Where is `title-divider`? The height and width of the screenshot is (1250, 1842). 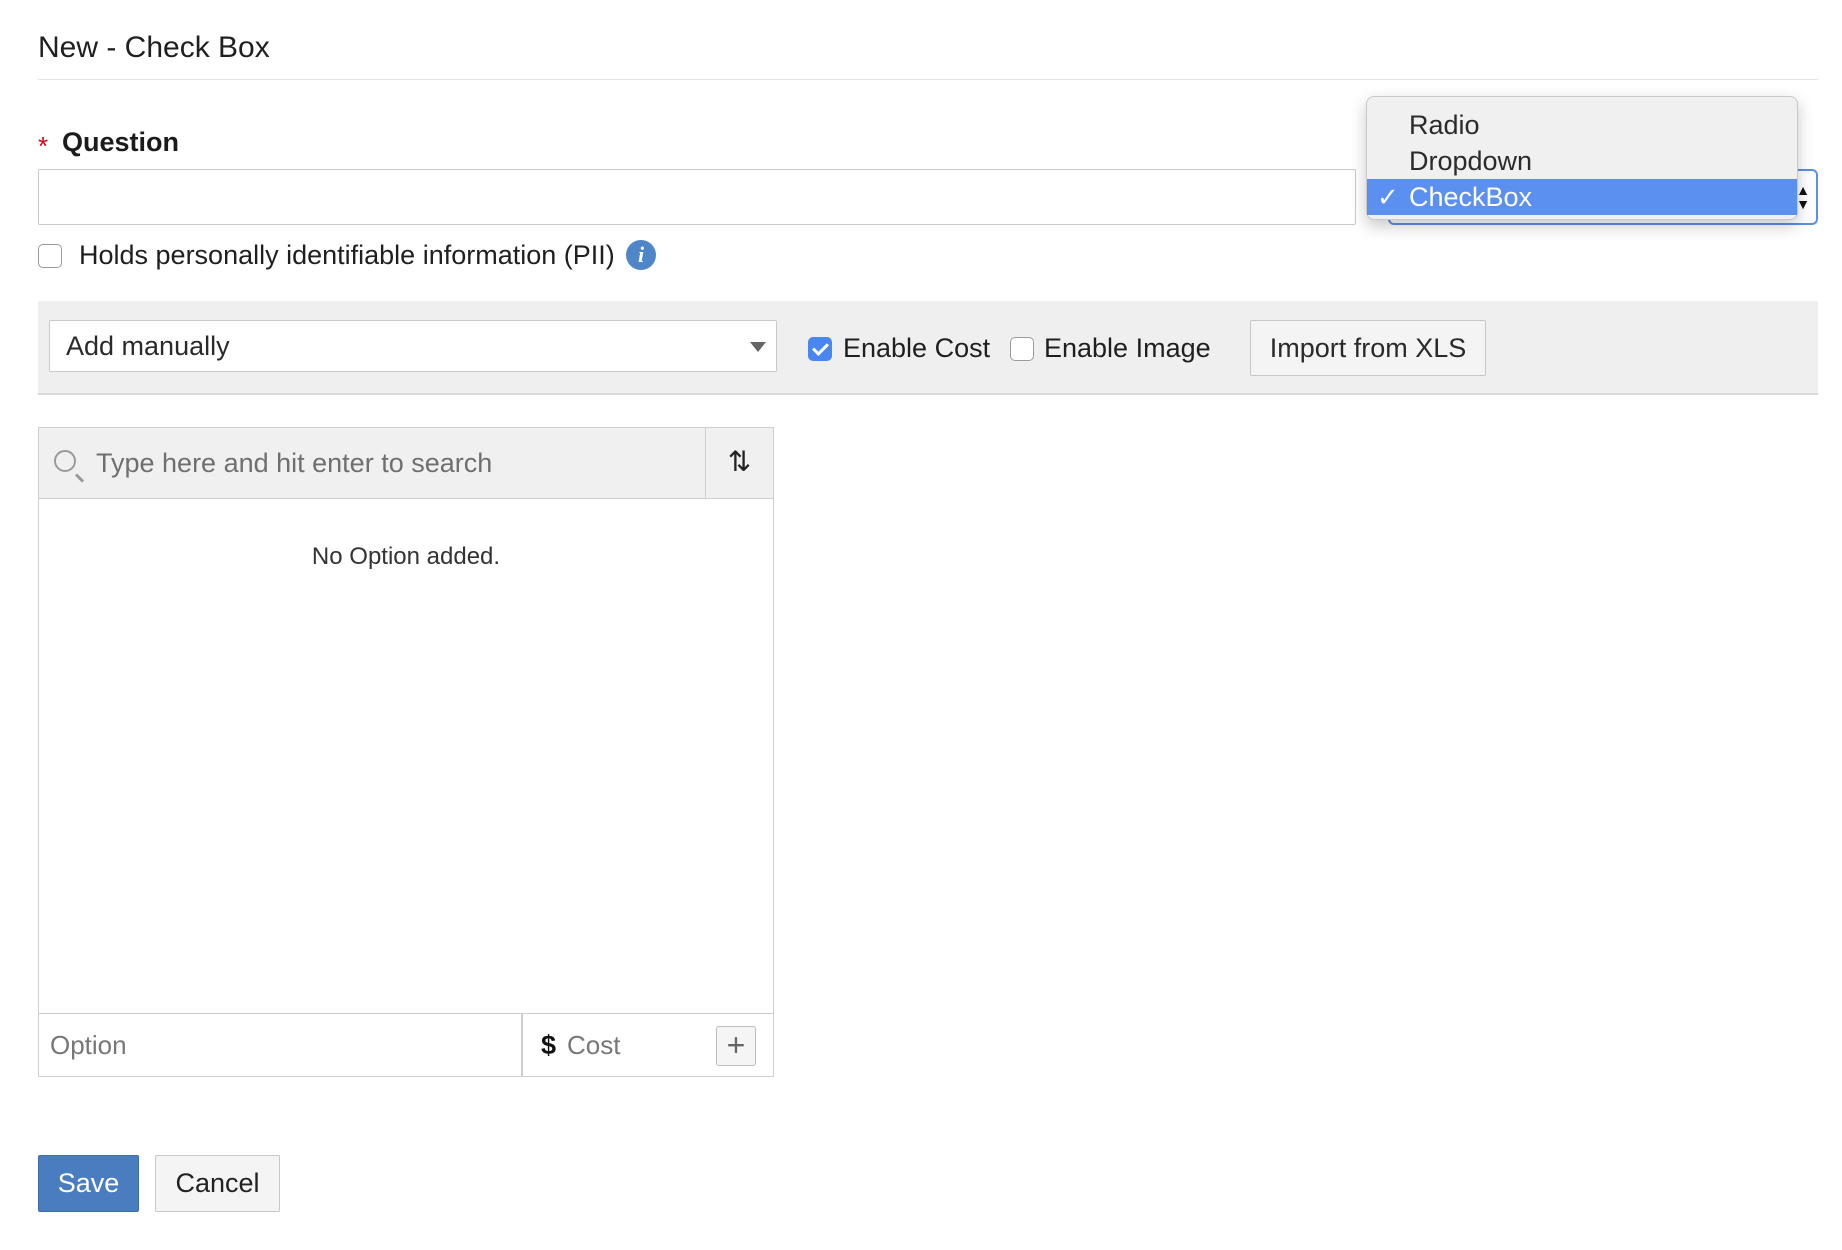 title-divider is located at coordinates (928, 79).